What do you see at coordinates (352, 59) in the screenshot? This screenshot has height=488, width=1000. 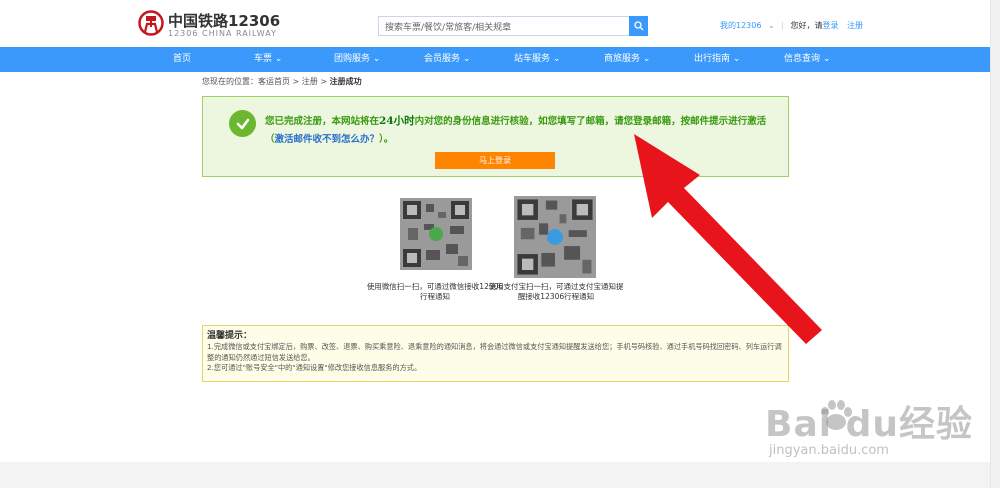 I see `nav-label: 团购服务` at bounding box center [352, 59].